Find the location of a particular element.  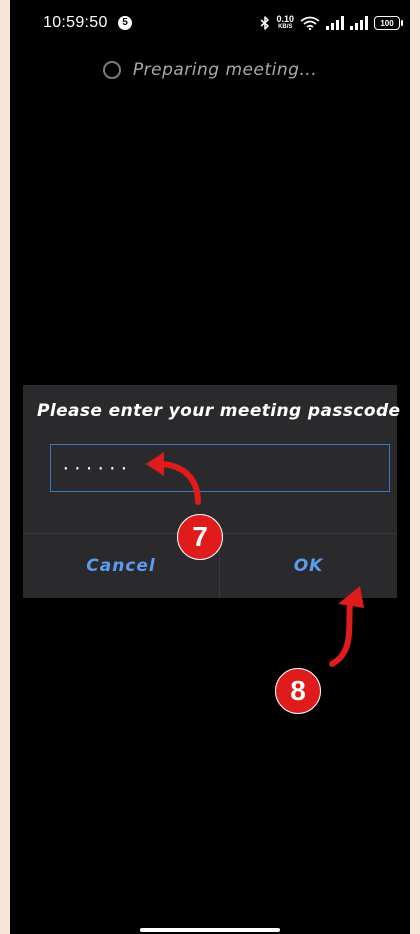

spinner-icon is located at coordinates (111, 70).